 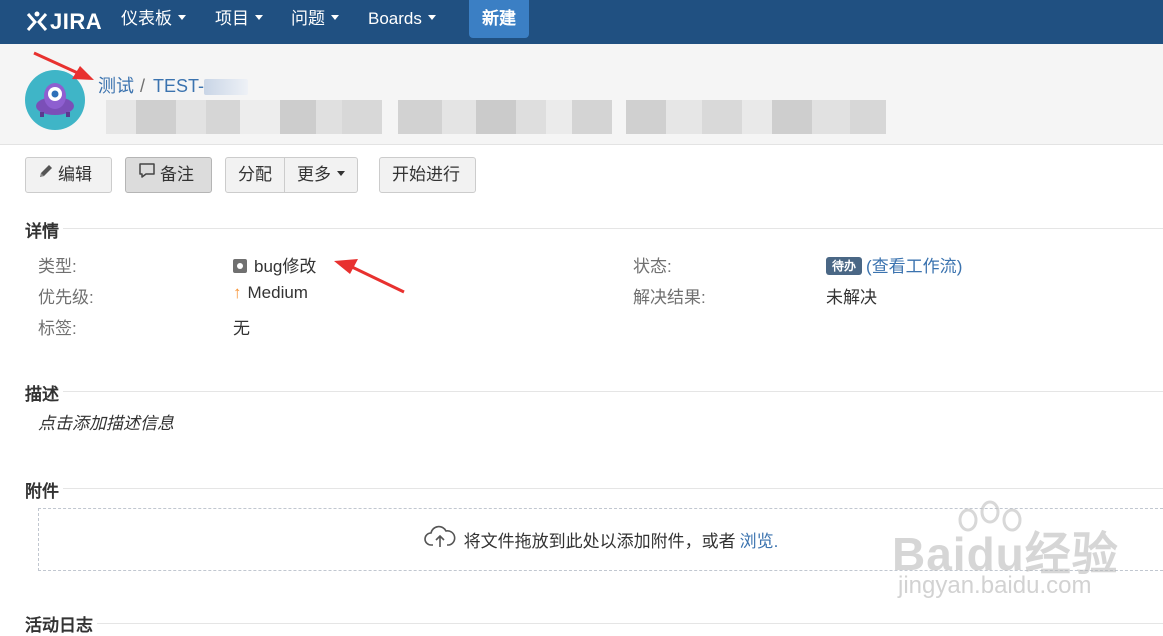 What do you see at coordinates (844, 265) in the screenshot?
I see `status-badge: 待办` at bounding box center [844, 265].